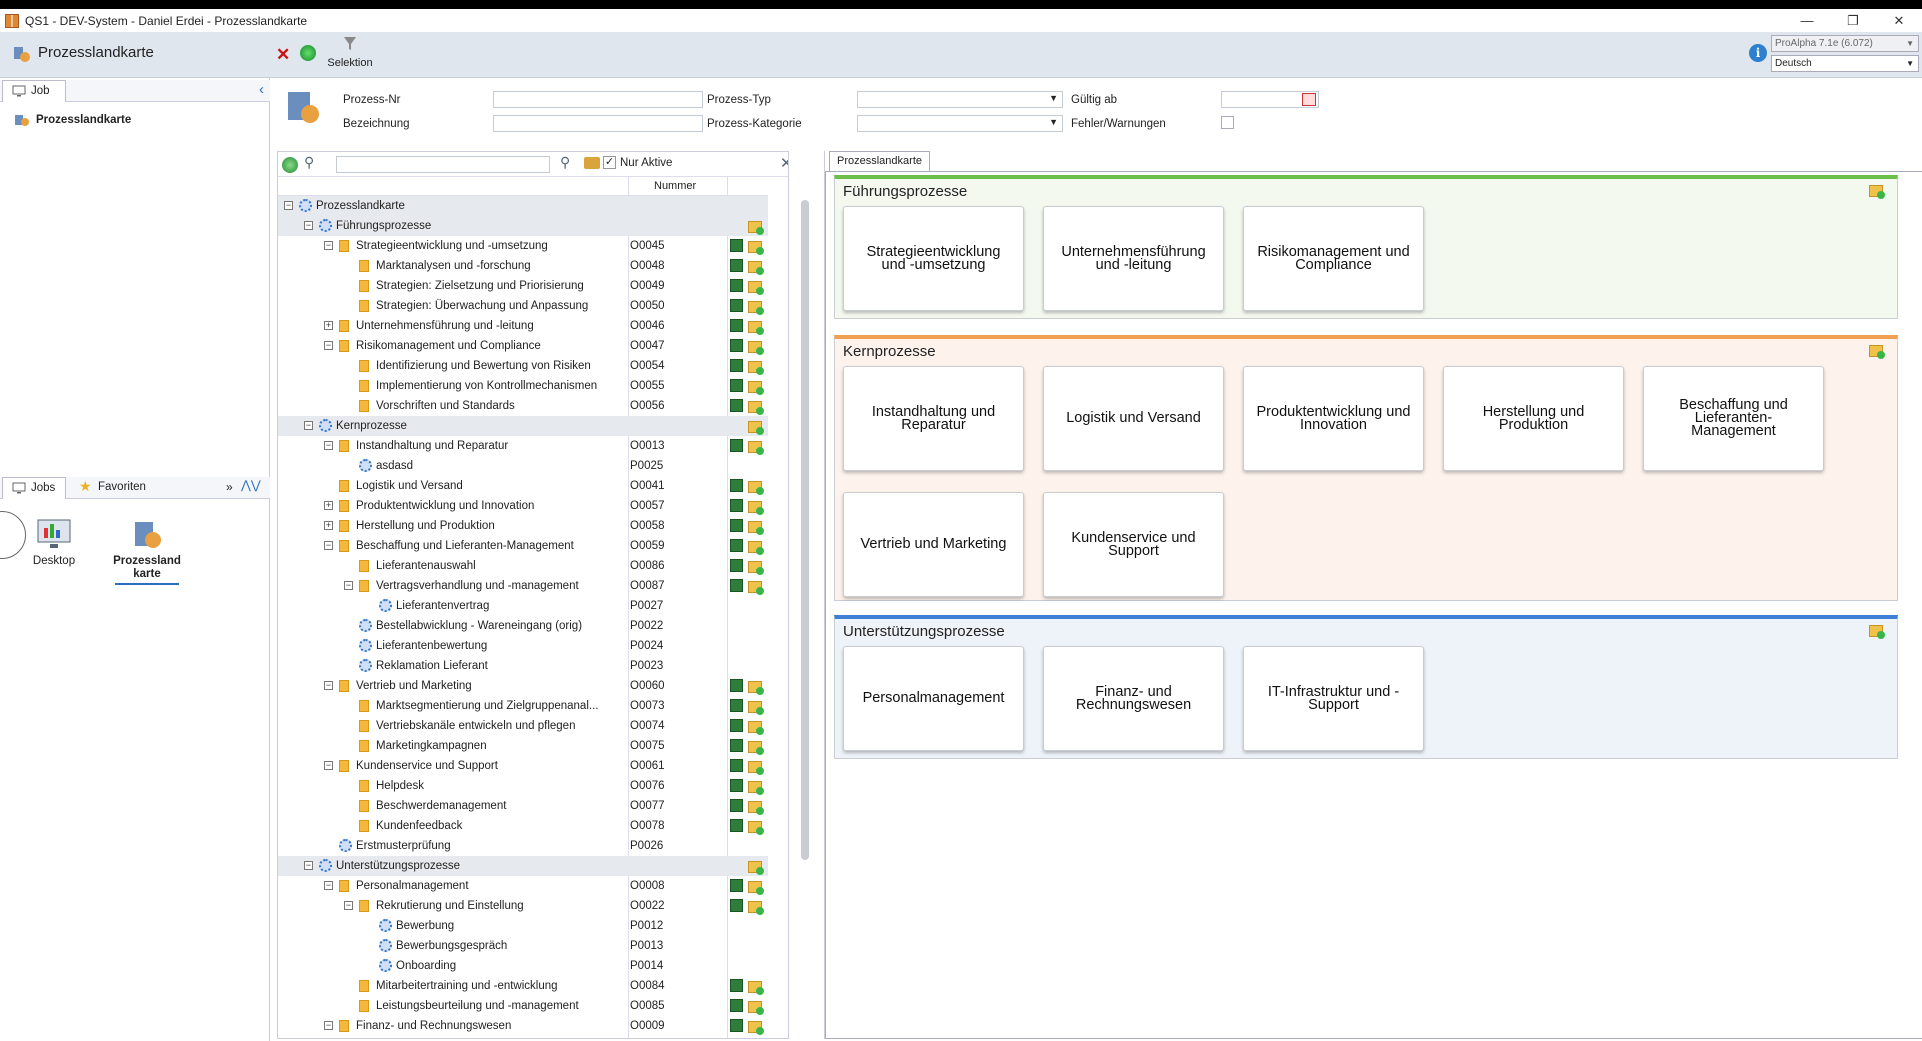 The height and width of the screenshot is (1041, 1922). Describe the element at coordinates (933, 418) in the screenshot. I see `process-card: Instandhaltung und Reparatur` at that location.